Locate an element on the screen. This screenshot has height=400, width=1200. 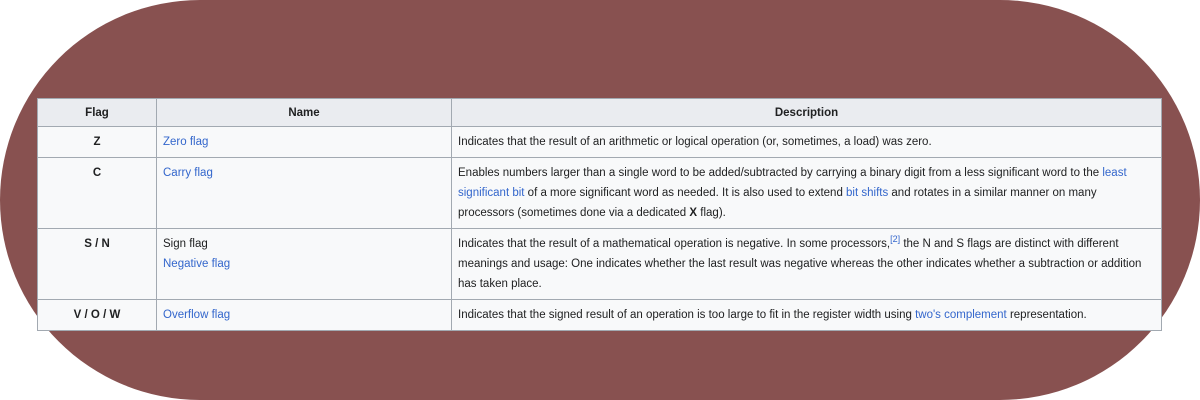
twos-complement-link: two's complement is located at coordinates (961, 315).